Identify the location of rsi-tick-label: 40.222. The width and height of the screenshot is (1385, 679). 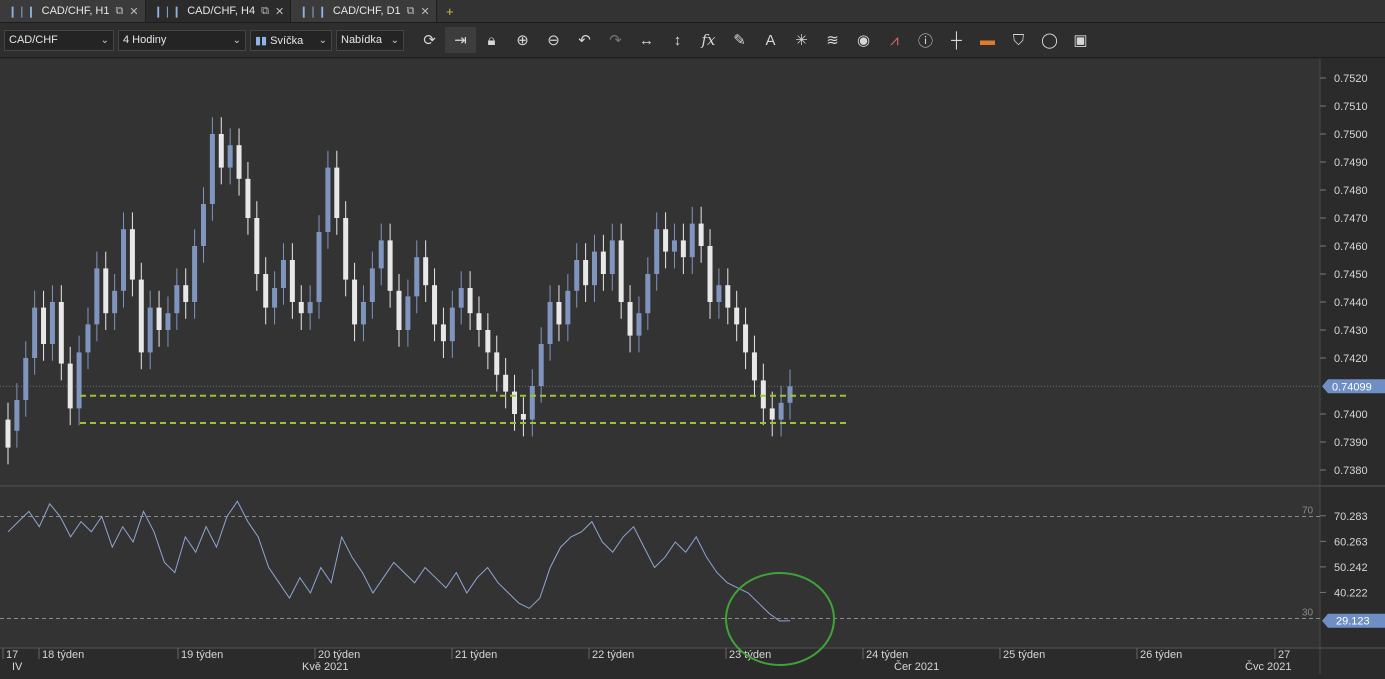
(1351, 593).